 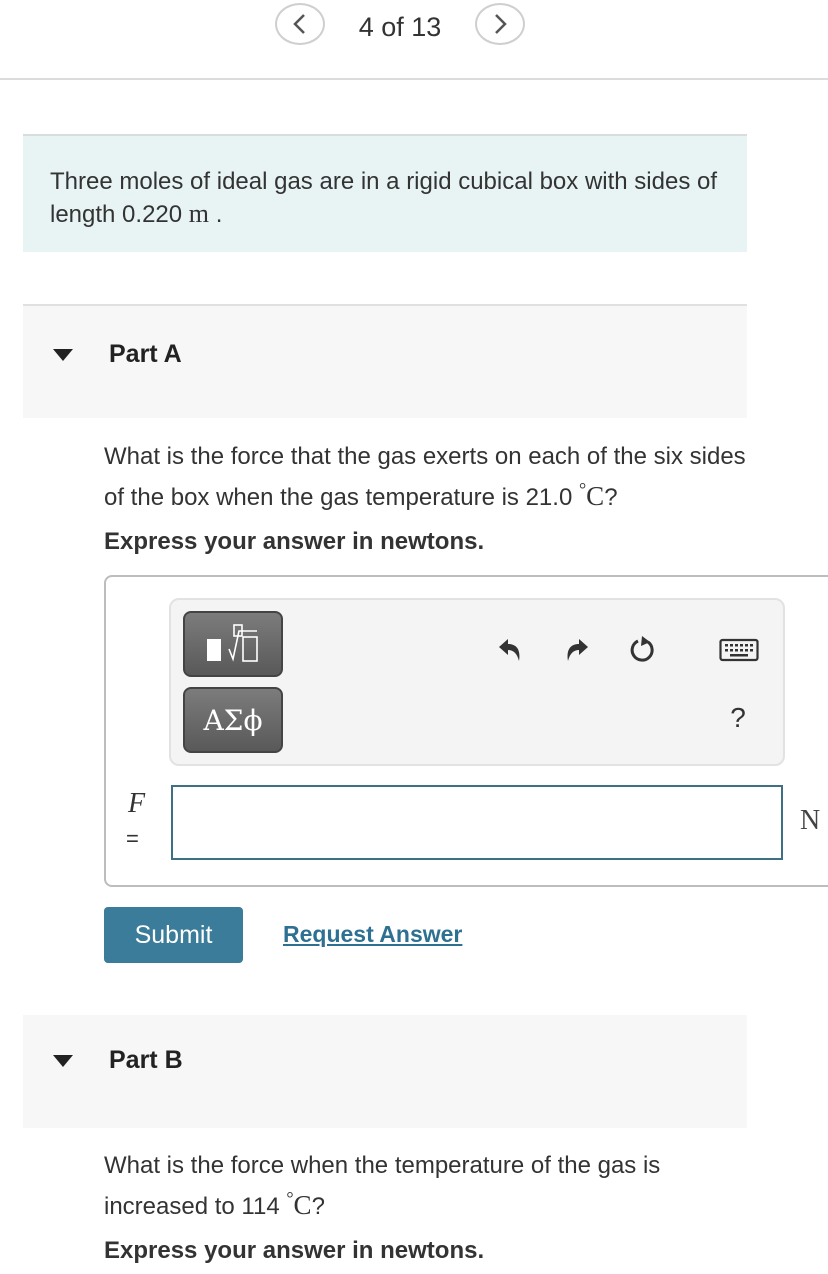 What do you see at coordinates (145, 354) in the screenshot?
I see `part-a-label: Part A` at bounding box center [145, 354].